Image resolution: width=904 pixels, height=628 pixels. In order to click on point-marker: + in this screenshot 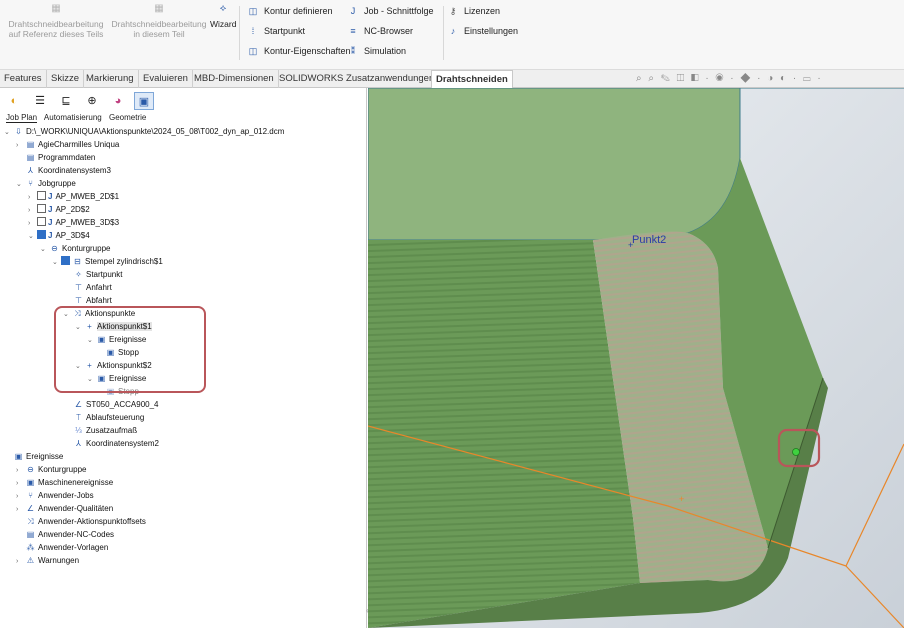, I will do `click(630, 245)`.